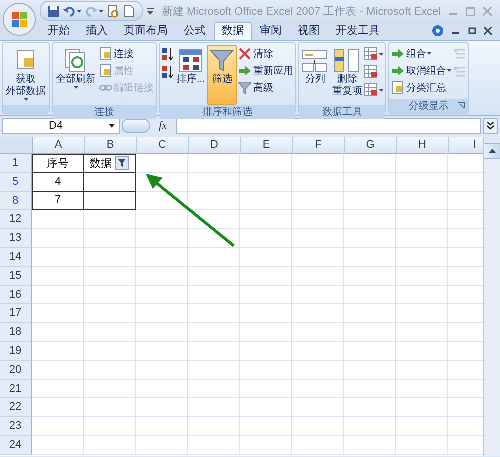  What do you see at coordinates (271, 31) in the screenshot?
I see `ribbon-tab: 审阅` at bounding box center [271, 31].